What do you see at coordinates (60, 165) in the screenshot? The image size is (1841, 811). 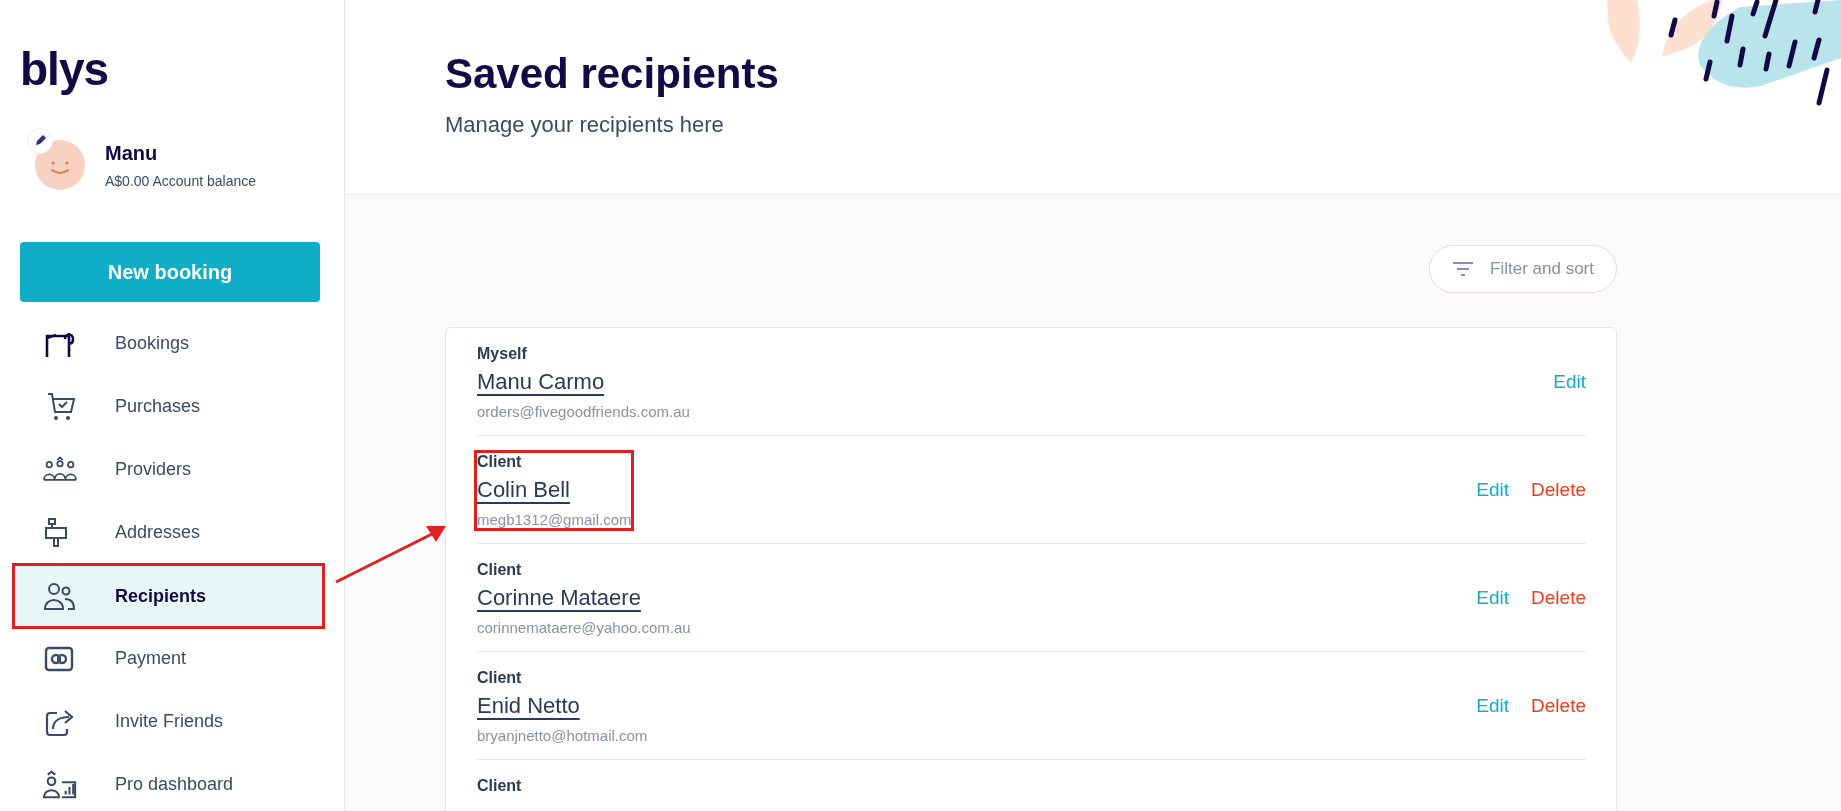 I see `avatar` at bounding box center [60, 165].